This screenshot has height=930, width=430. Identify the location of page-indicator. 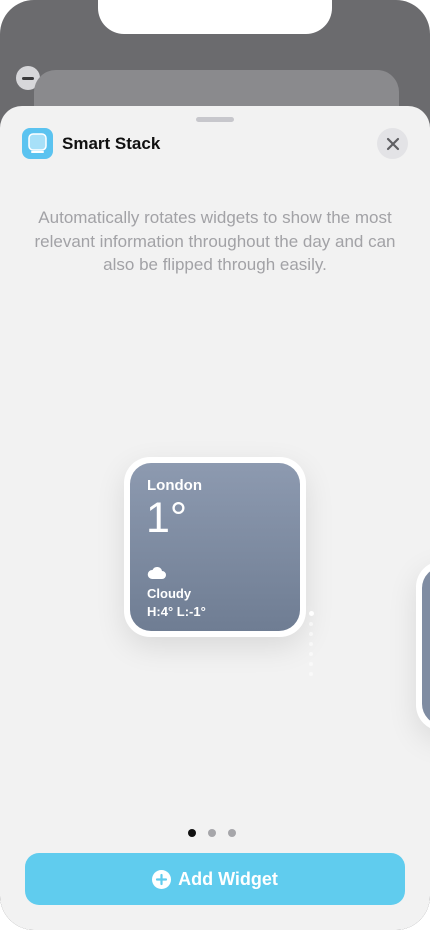
(212, 833).